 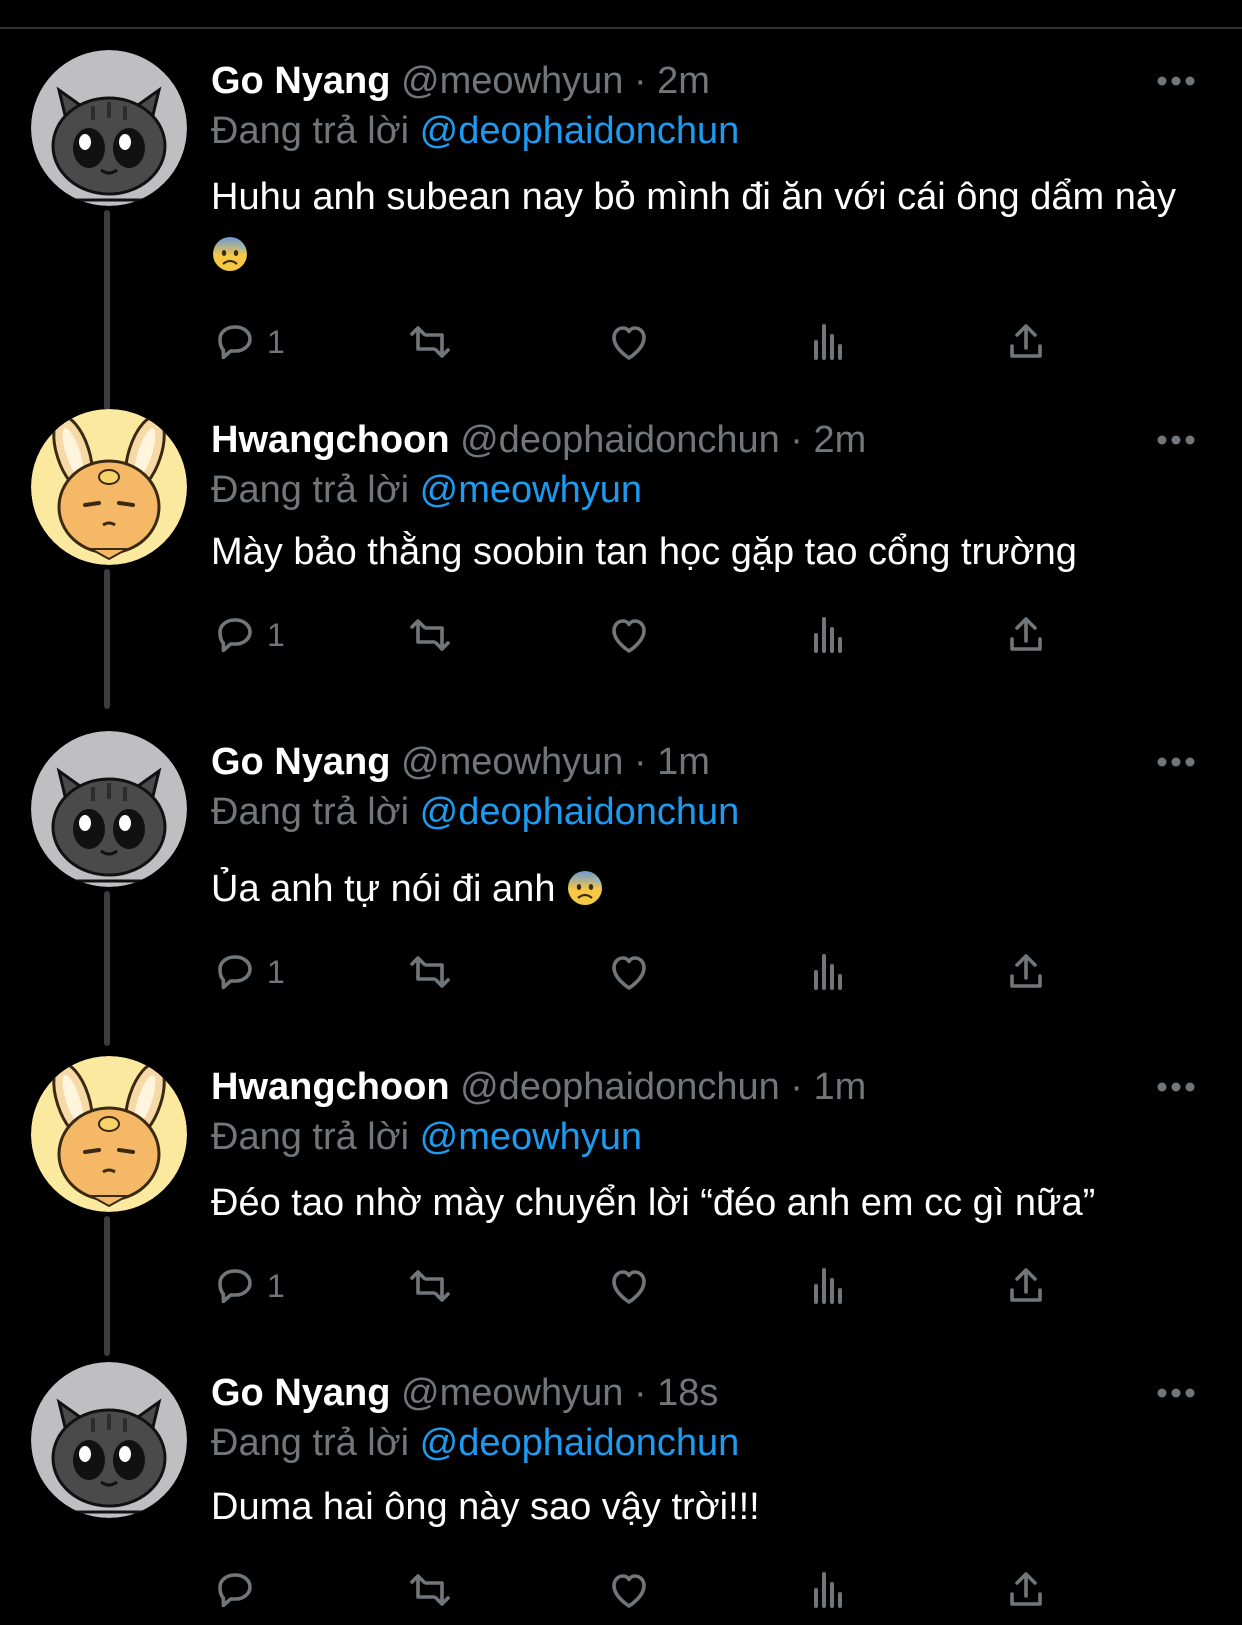 I want to click on replying-to: Đang trả lời @meowhyun, so click(x=426, y=490).